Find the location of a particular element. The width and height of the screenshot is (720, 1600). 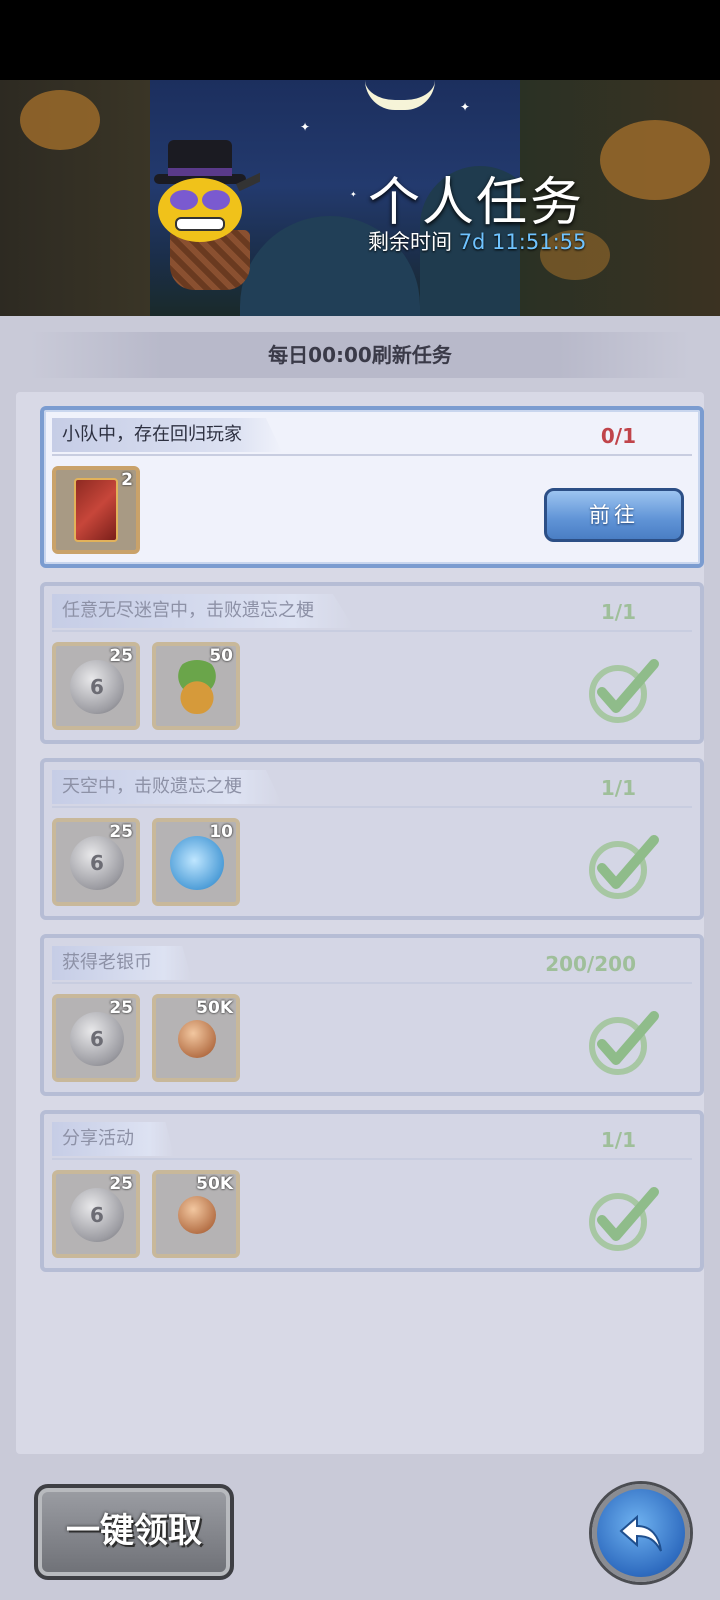

back-button is located at coordinates (641, 1533).